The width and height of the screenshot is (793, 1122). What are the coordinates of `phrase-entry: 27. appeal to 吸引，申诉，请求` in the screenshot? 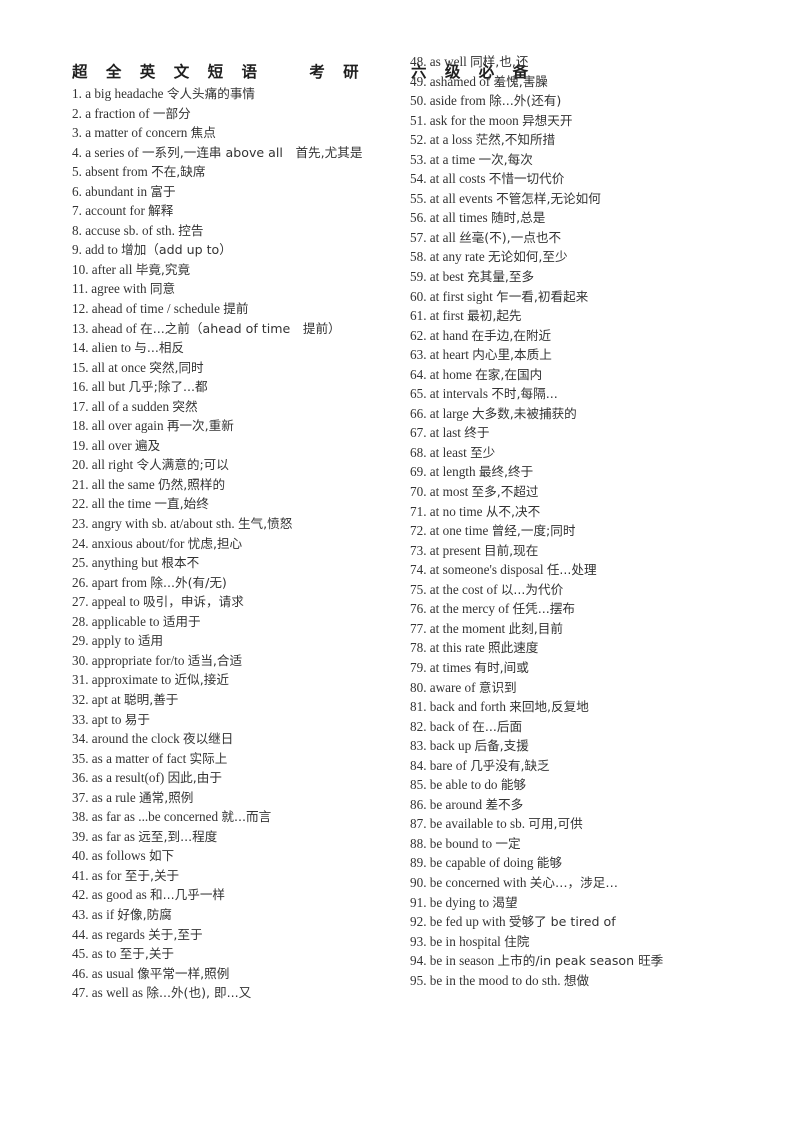 It's located at (237, 602).